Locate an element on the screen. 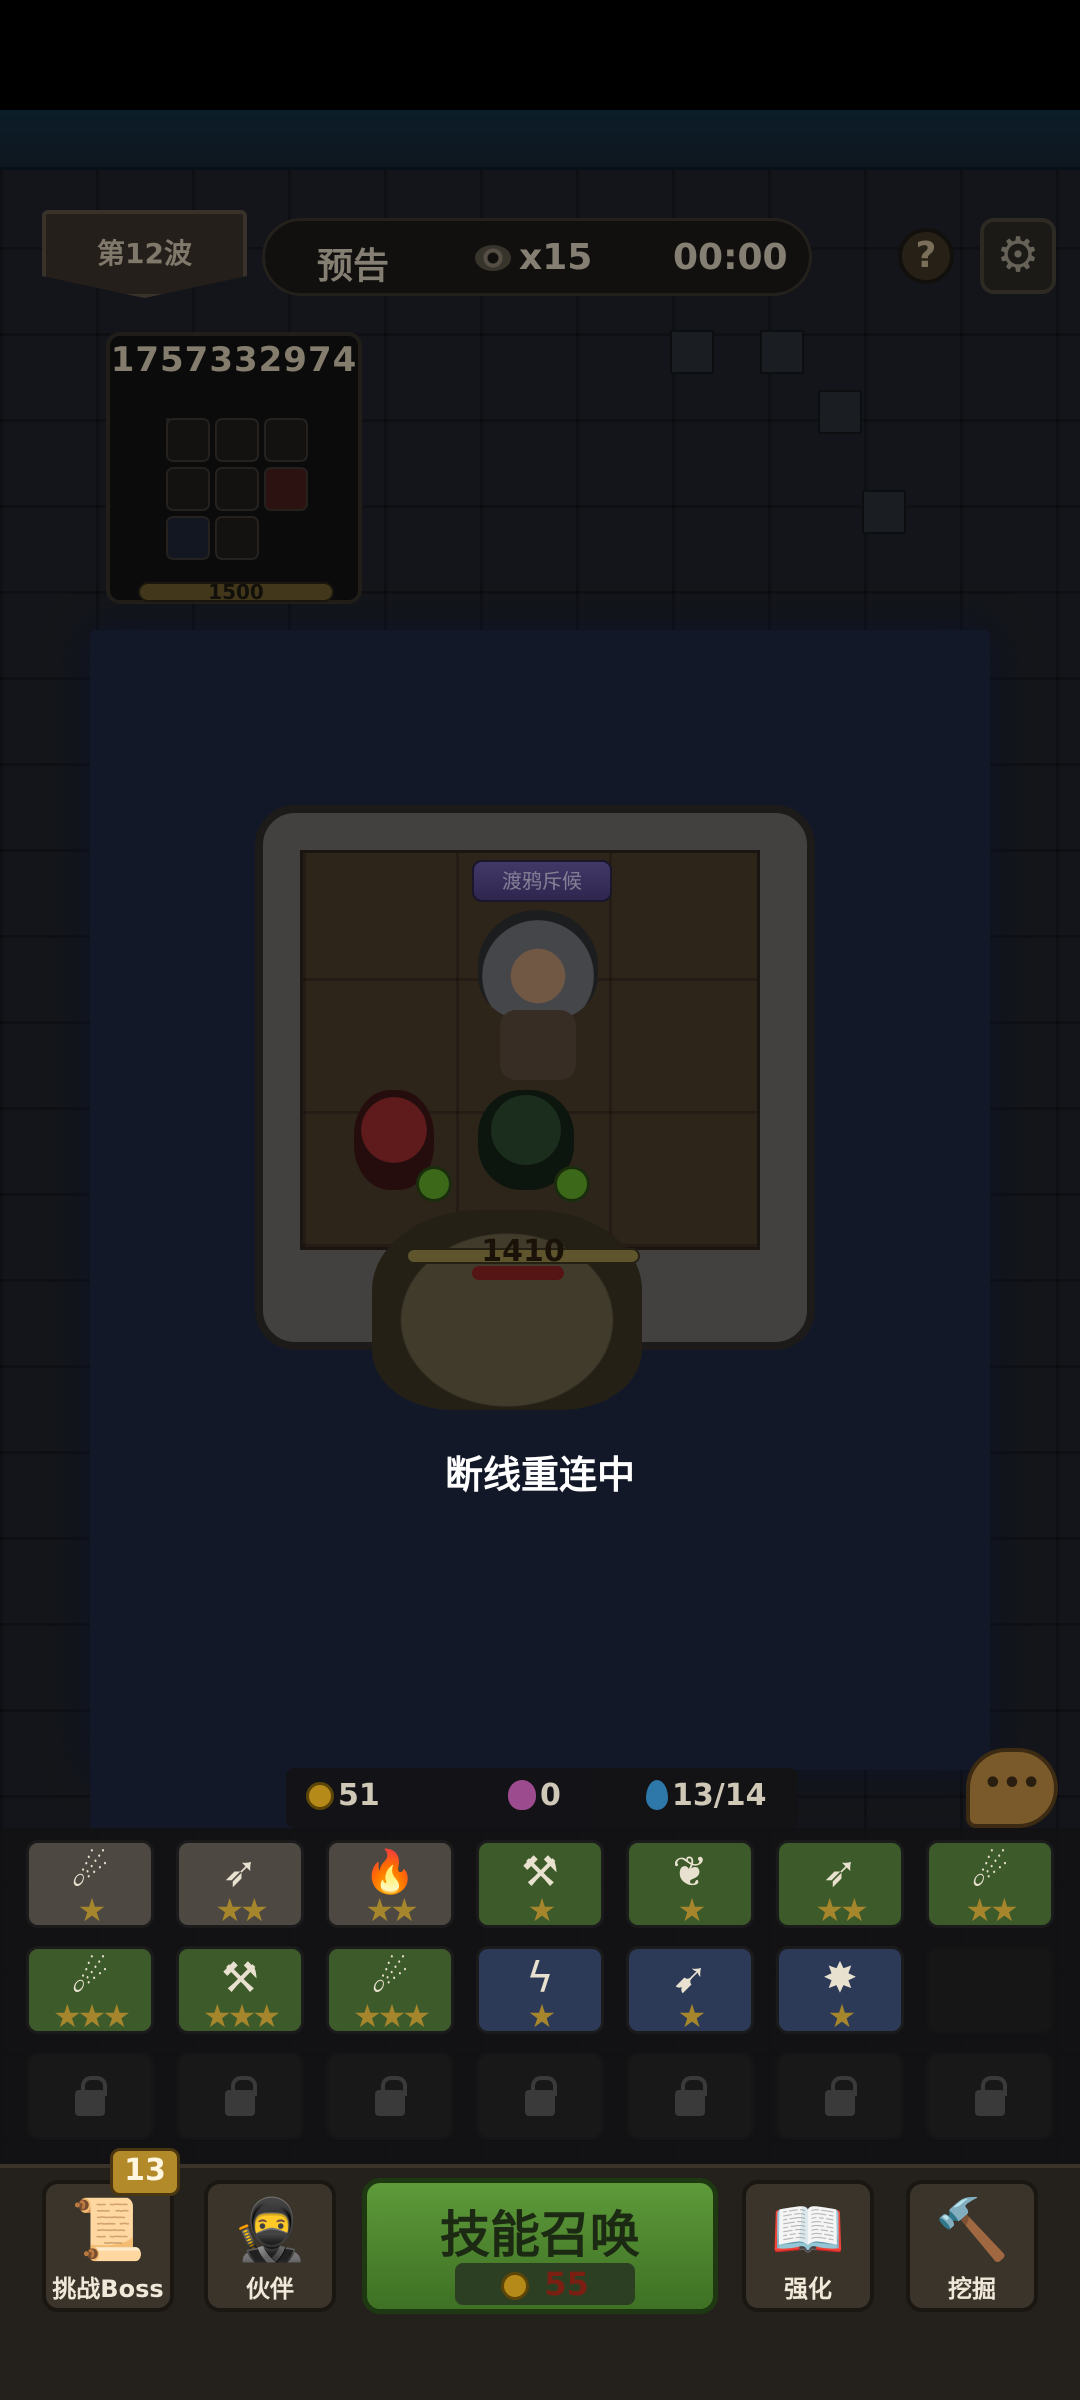 The height and width of the screenshot is (2400, 1080). wave-preview-bar: 预告 x15 00:00 is located at coordinates (537, 257).